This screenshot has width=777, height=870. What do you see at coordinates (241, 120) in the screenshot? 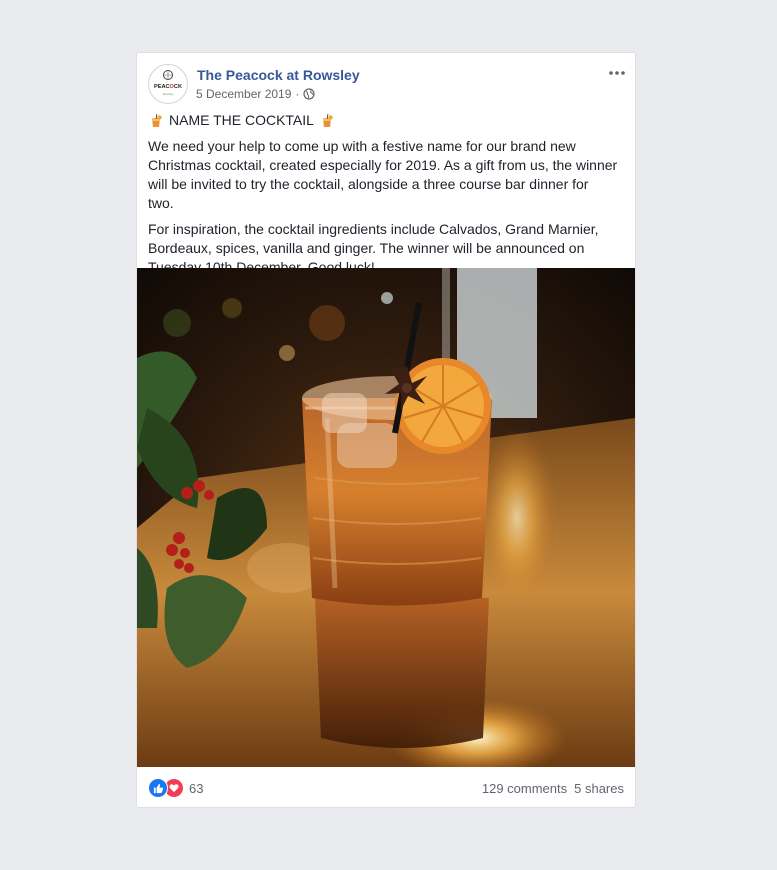
I see `post-heading-text: NAME THE COCKTAIL` at bounding box center [241, 120].